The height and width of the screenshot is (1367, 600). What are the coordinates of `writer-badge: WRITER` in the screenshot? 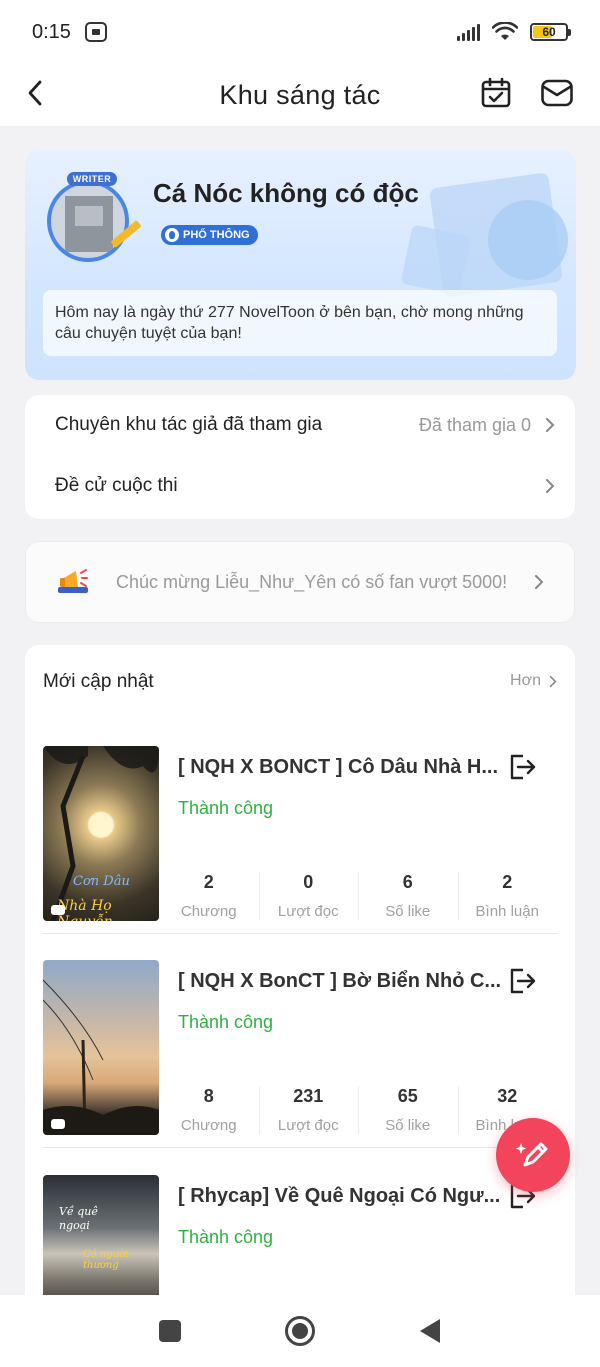 It's located at (92, 179).